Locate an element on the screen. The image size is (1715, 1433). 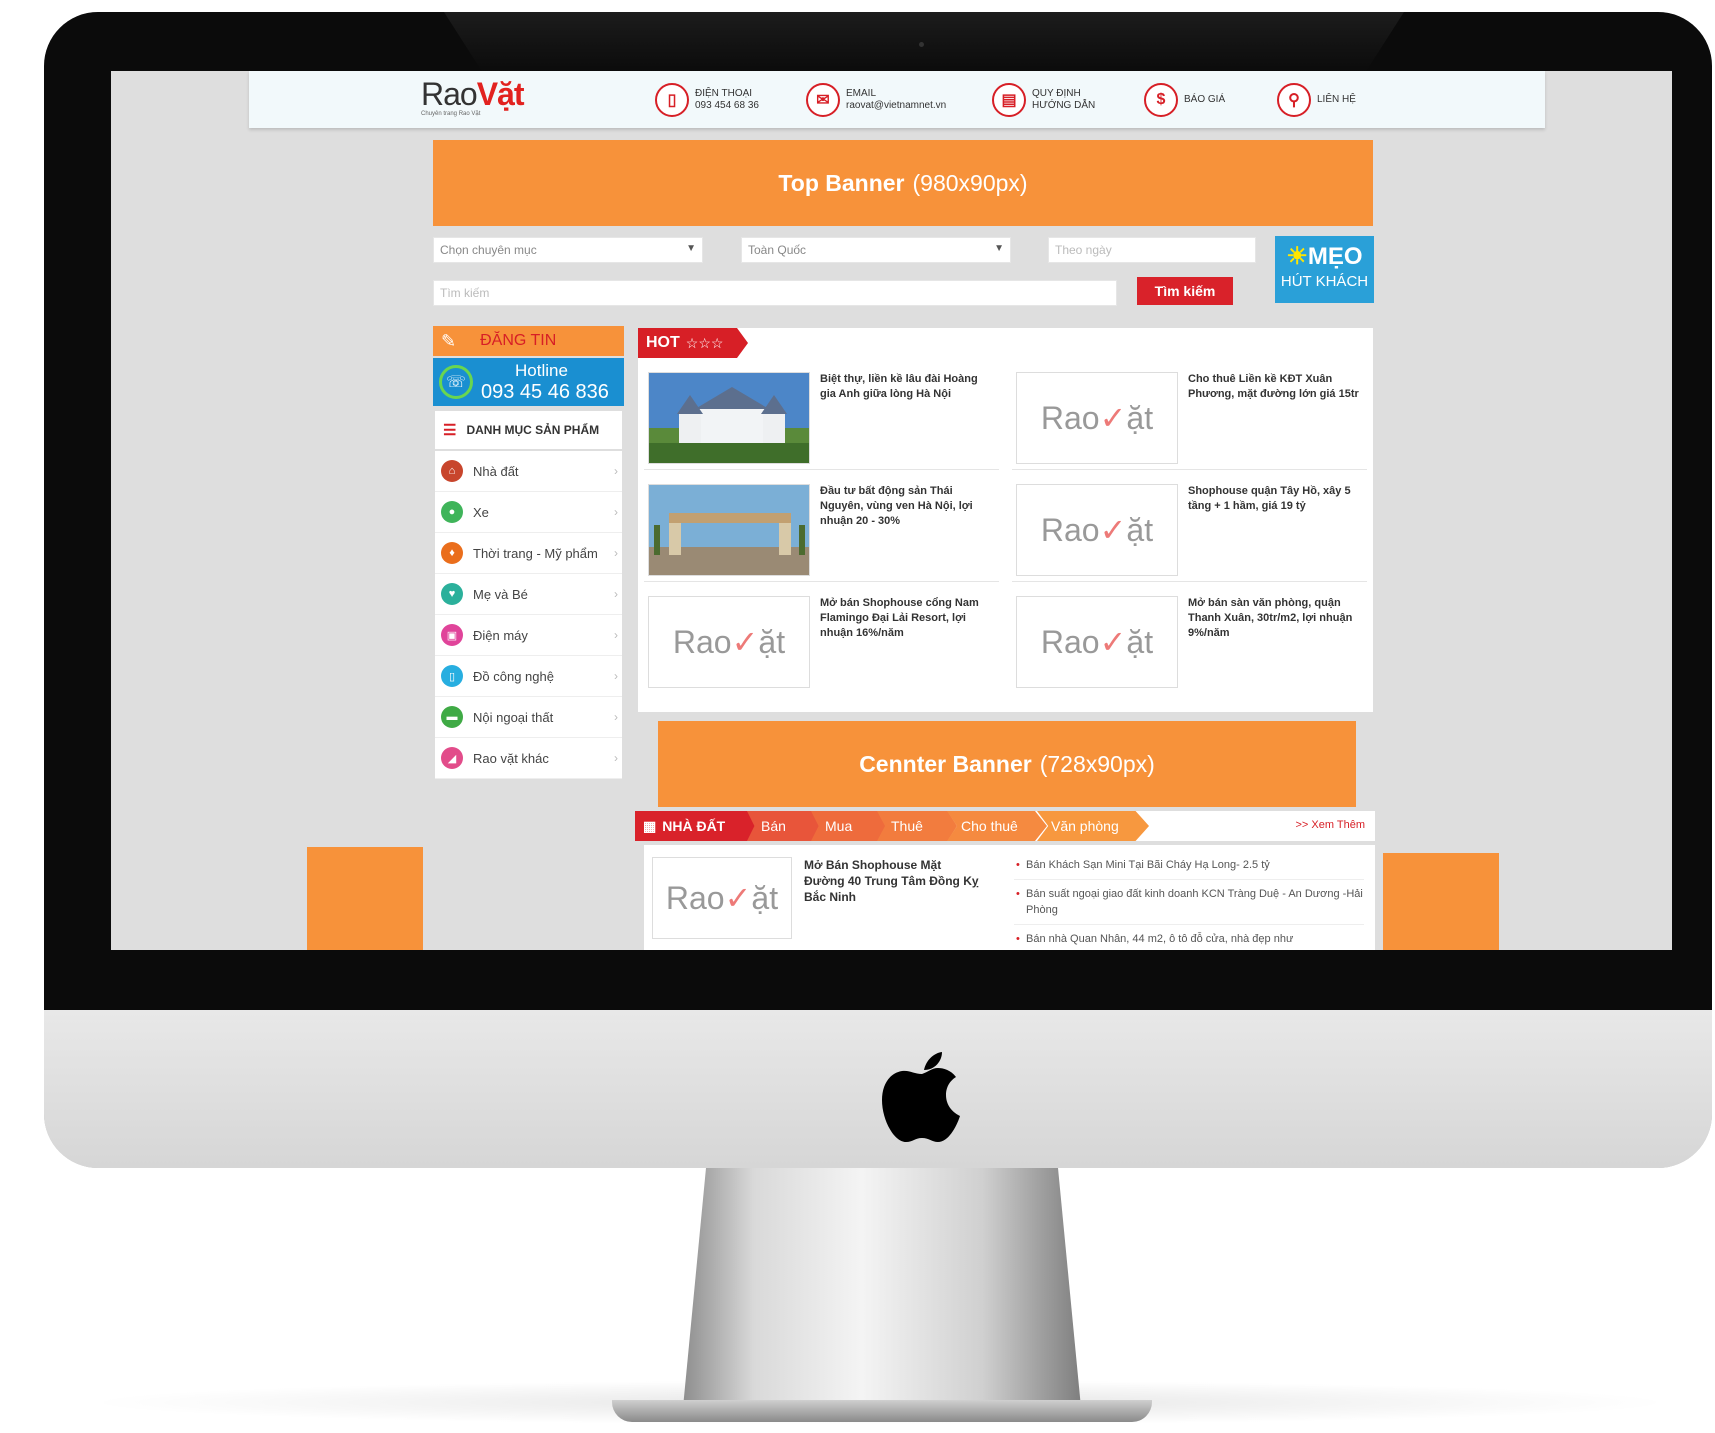
region-select: Toàn Quốc ▼ is located at coordinates (876, 250).